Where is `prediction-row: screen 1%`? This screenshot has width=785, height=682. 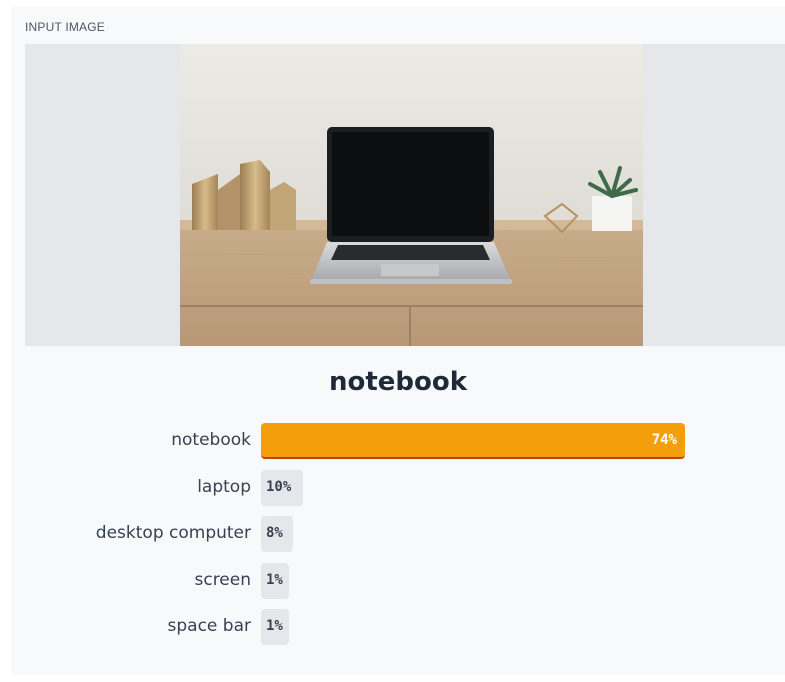
prediction-row: screen 1% is located at coordinates (398, 581).